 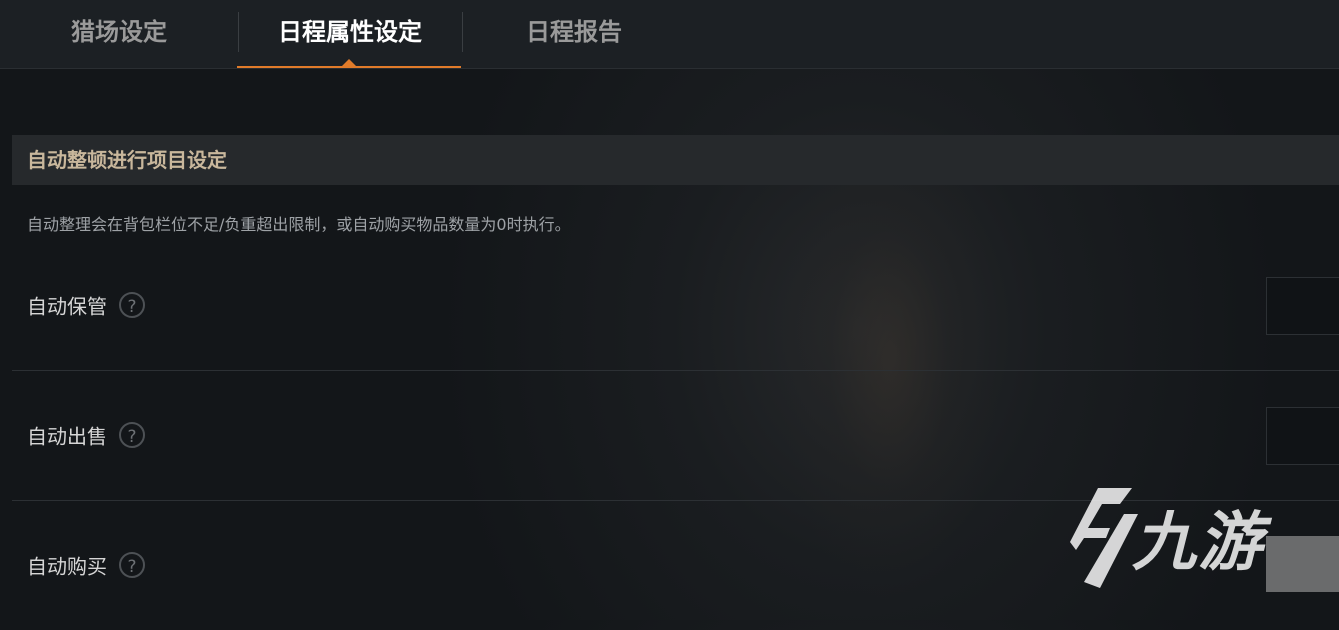 I want to click on watermark-text: 九游, so click(x=1198, y=543).